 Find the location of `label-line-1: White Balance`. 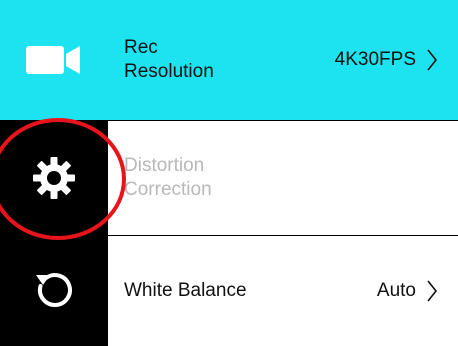

label-line-1: White Balance is located at coordinates (185, 290).